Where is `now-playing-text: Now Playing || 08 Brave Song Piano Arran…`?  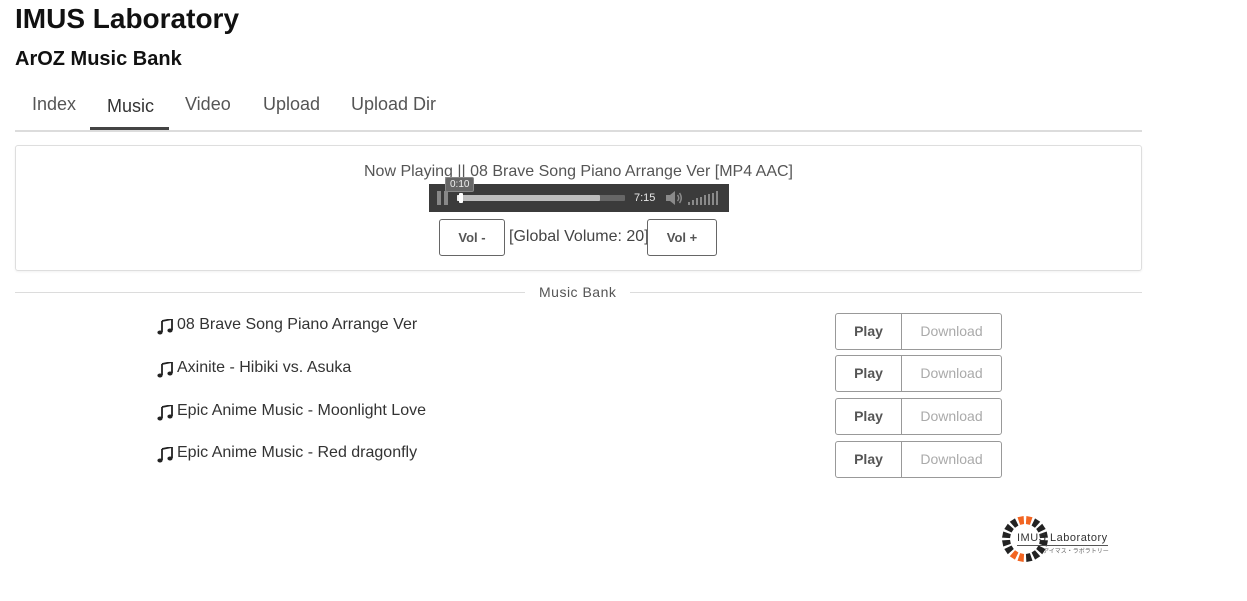 now-playing-text: Now Playing || 08 Brave Song Piano Arran… is located at coordinates (578, 171).